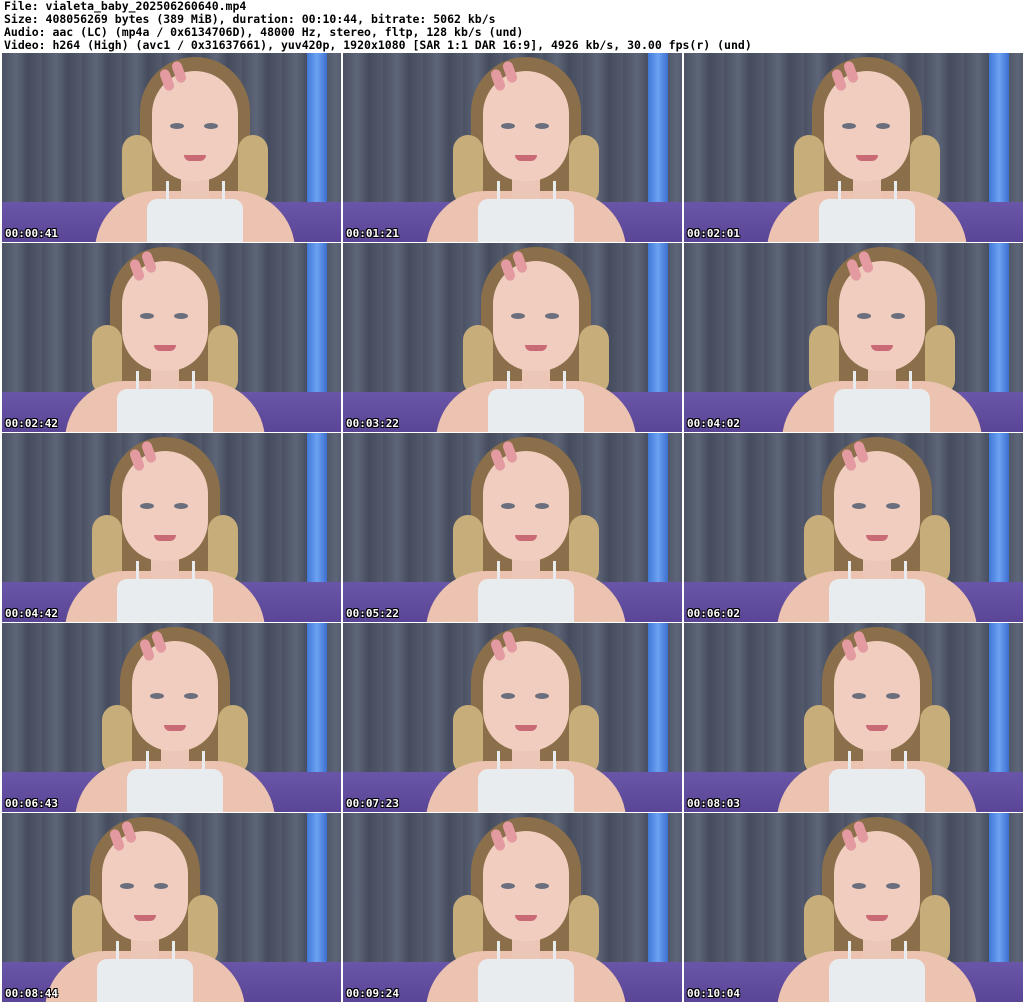  Describe the element at coordinates (512, 717) in the screenshot. I see `video-thumbnail: 00:07:23` at that location.